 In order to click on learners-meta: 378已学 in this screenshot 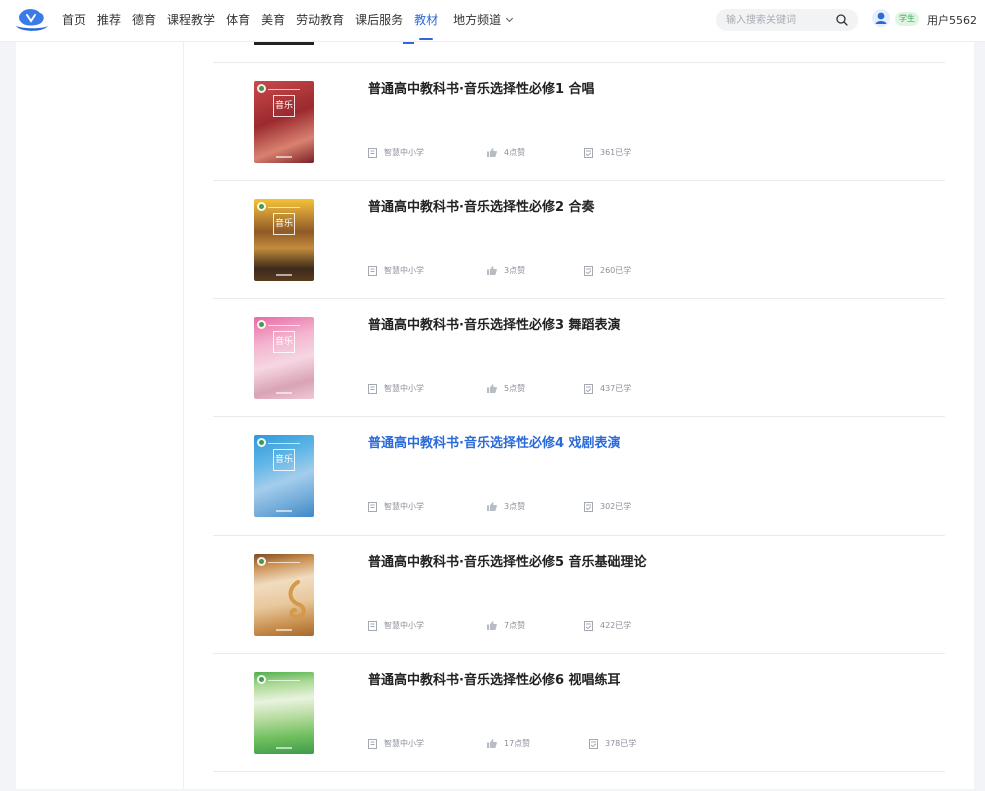, I will do `click(612, 743)`.